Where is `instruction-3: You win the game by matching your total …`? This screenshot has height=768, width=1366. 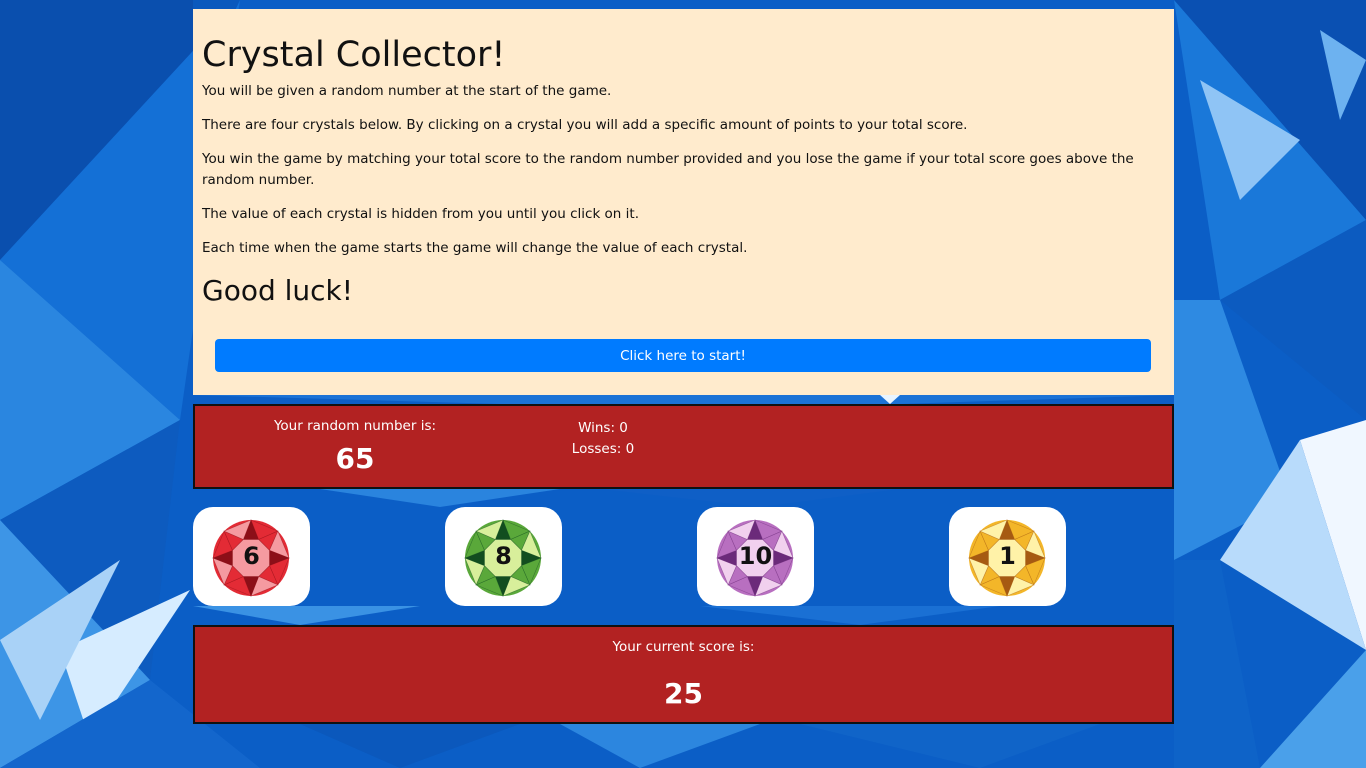 instruction-3: You win the game by matching your total … is located at coordinates (668, 169).